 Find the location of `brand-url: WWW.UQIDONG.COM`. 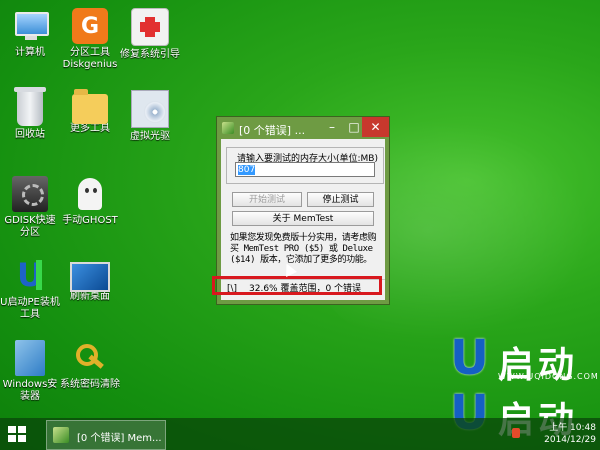

brand-url: WWW.UQIDONG.COM is located at coordinates (548, 376).